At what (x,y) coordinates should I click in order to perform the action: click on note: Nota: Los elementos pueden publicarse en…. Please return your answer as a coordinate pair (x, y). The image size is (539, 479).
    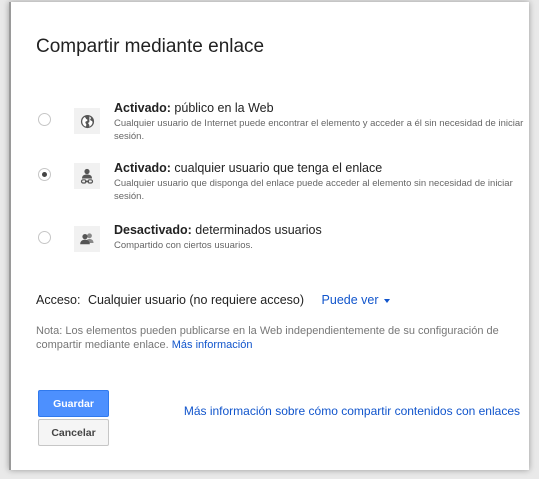
    Looking at the image, I should click on (276, 338).